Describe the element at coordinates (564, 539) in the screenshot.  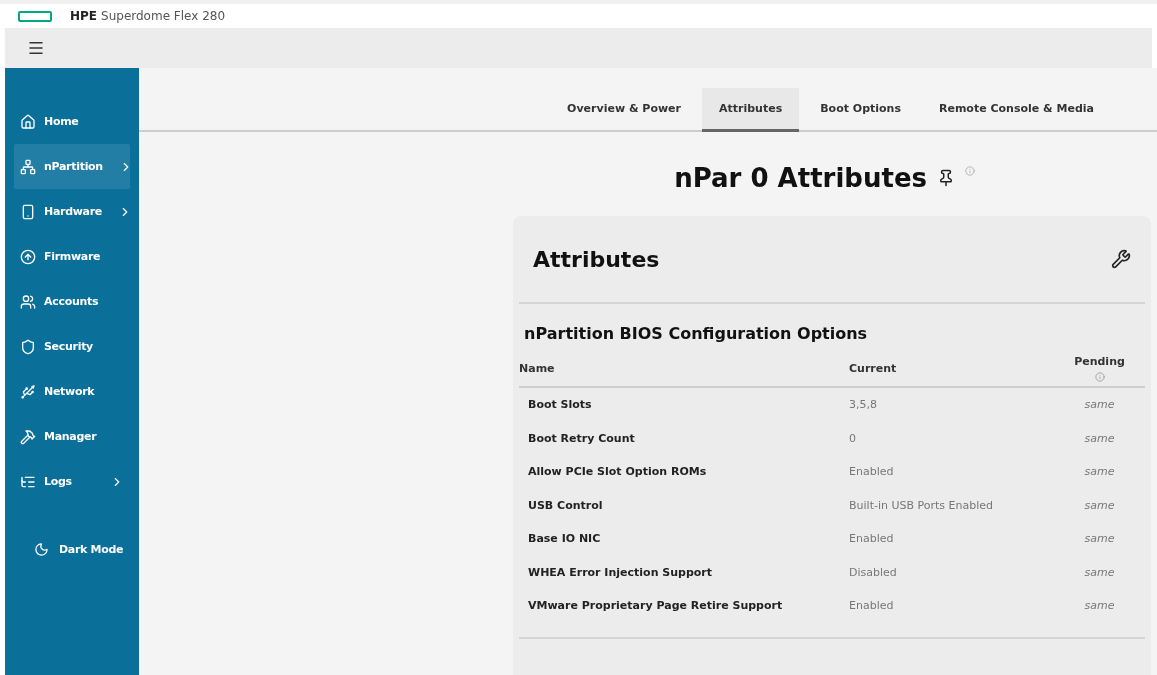
I see `table-cell-text: Base IO NIC` at that location.